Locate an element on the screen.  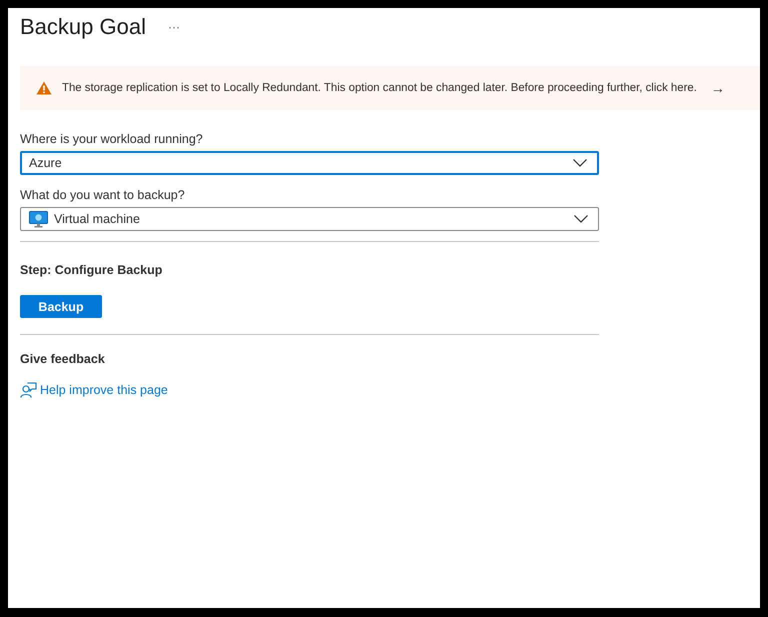
backup-button: Backup is located at coordinates (61, 306).